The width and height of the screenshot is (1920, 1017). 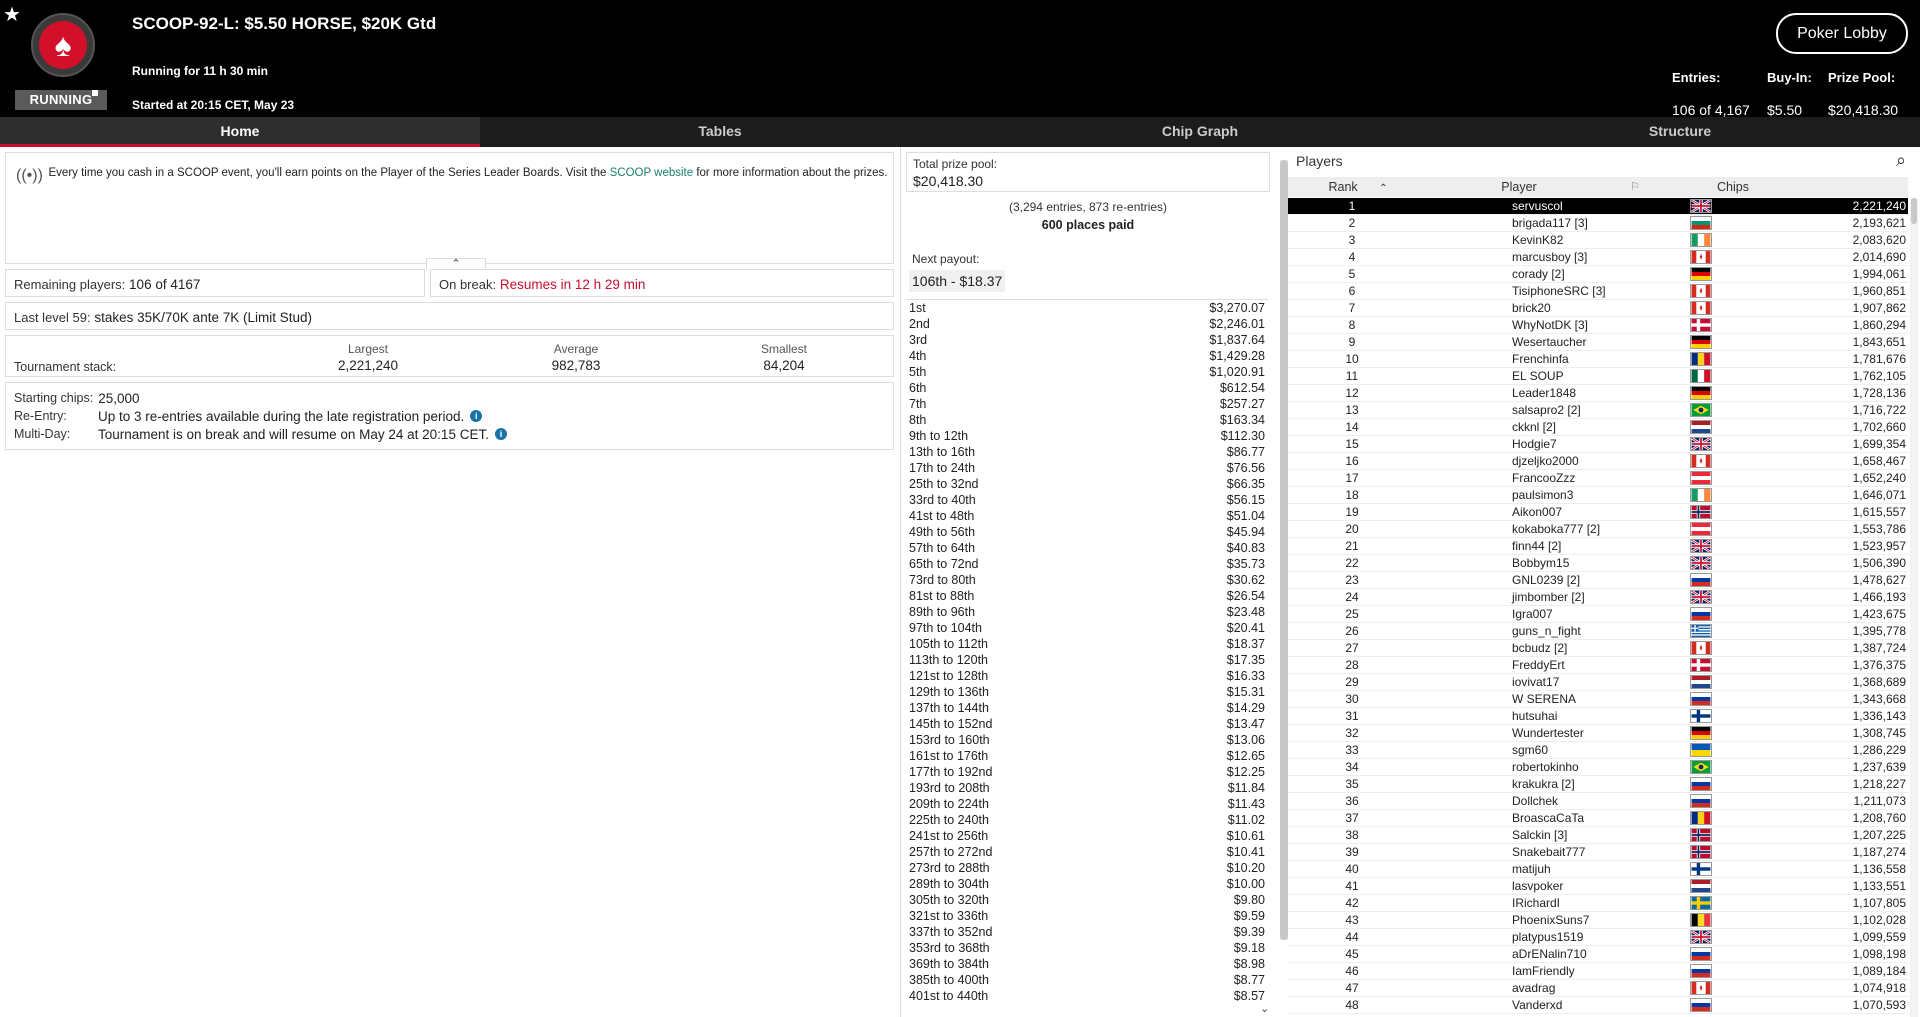 I want to click on player-row: 36 Dollchek 1,211,073, so click(x=1598, y=801).